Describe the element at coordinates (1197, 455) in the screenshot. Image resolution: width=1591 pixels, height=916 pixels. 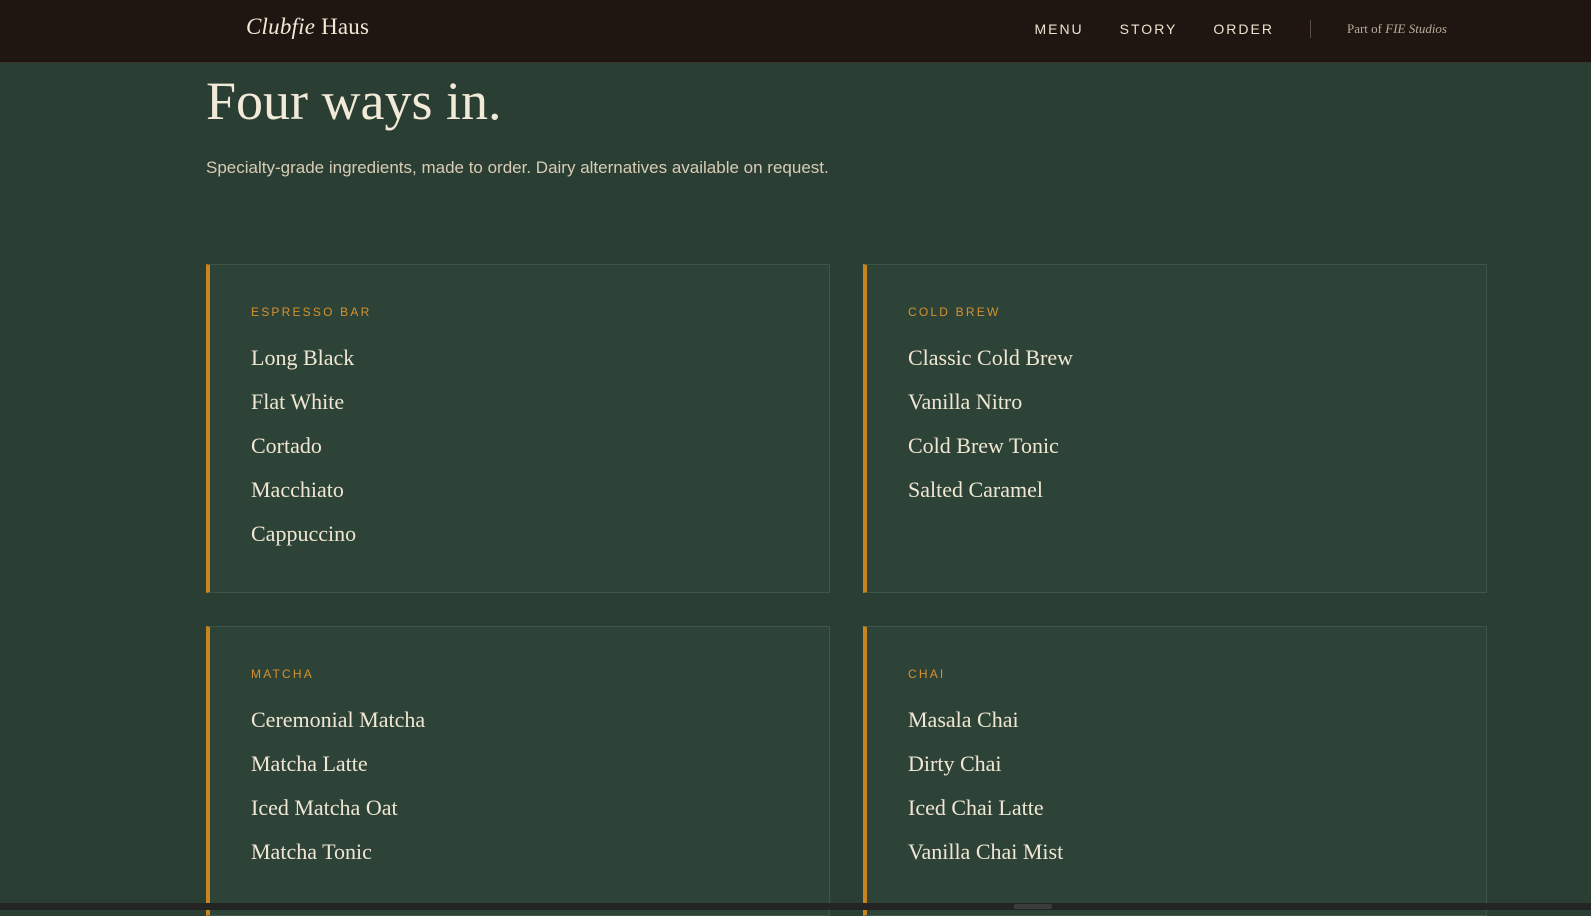
I see `menu-item: Cold Brew Tonic` at that location.